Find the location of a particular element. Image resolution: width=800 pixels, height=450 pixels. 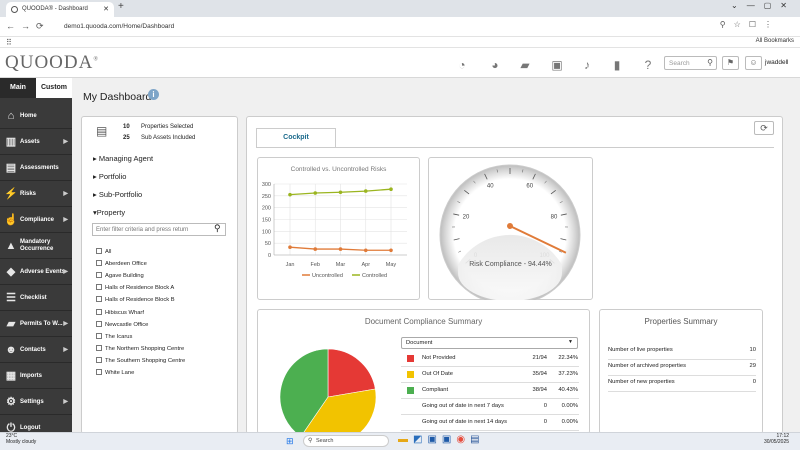

windows-start-icon: ⊞ is located at coordinates (290, 441).